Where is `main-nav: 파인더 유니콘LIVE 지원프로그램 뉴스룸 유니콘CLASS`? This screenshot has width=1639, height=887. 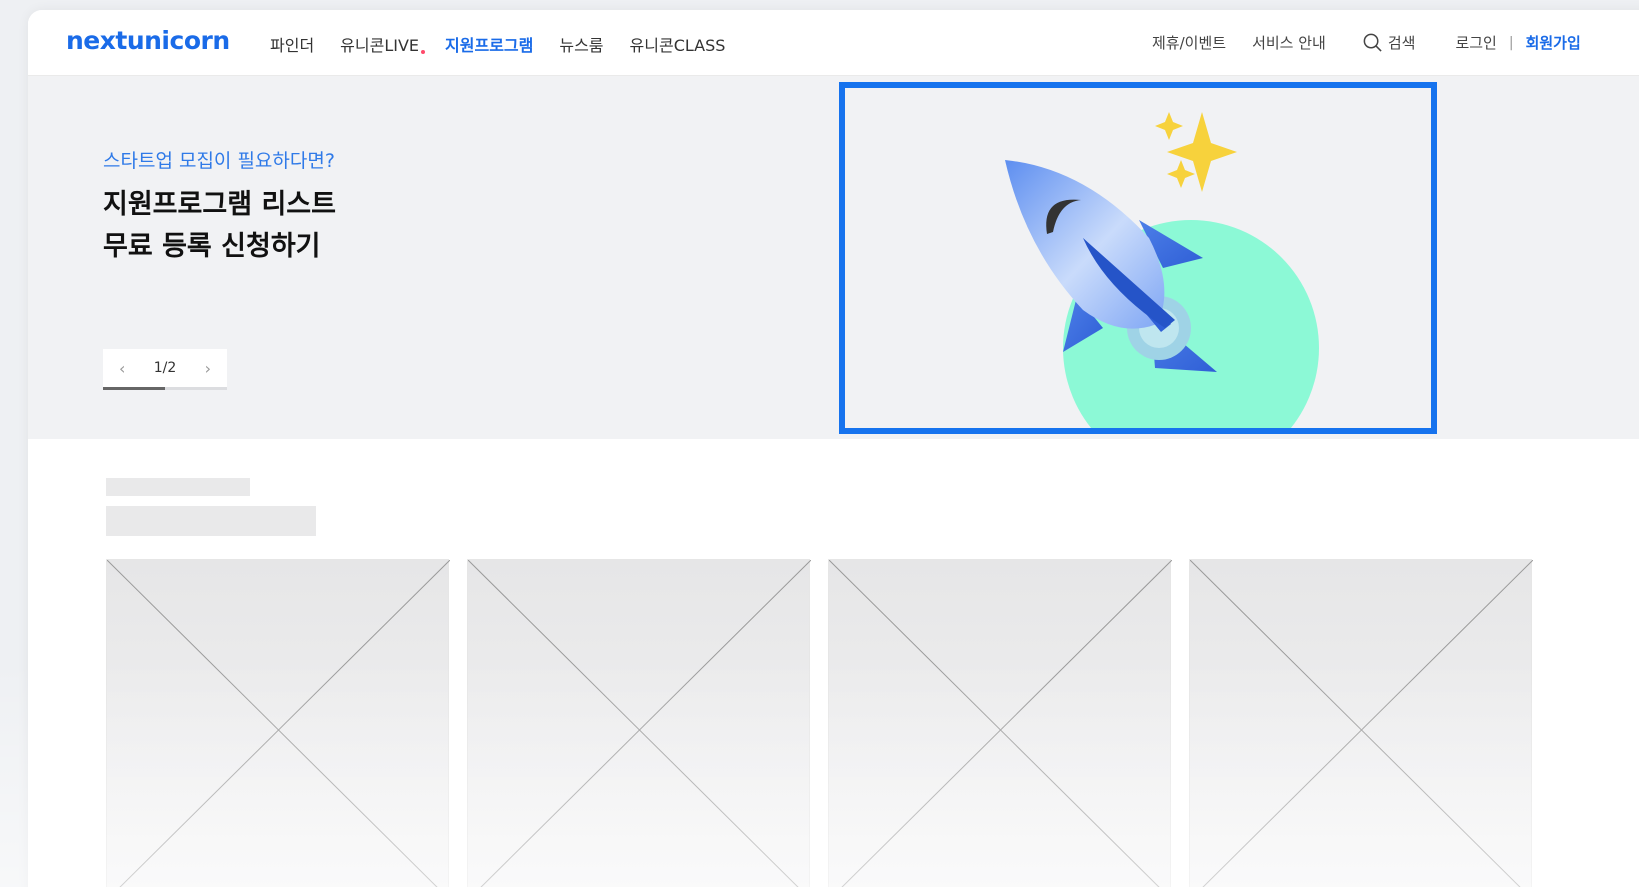
main-nav: 파인더 유니콘LIVE 지원프로그램 뉴스룸 유니콘CLASS is located at coordinates (510, 44).